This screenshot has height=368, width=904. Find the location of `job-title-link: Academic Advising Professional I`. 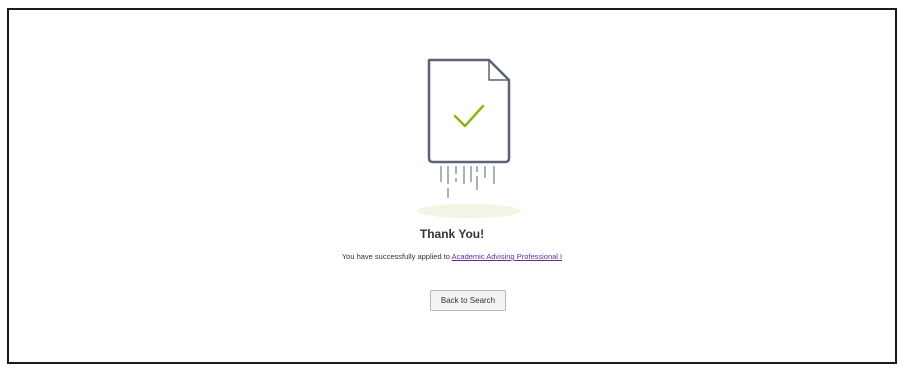

job-title-link: Academic Advising Professional I is located at coordinates (507, 256).